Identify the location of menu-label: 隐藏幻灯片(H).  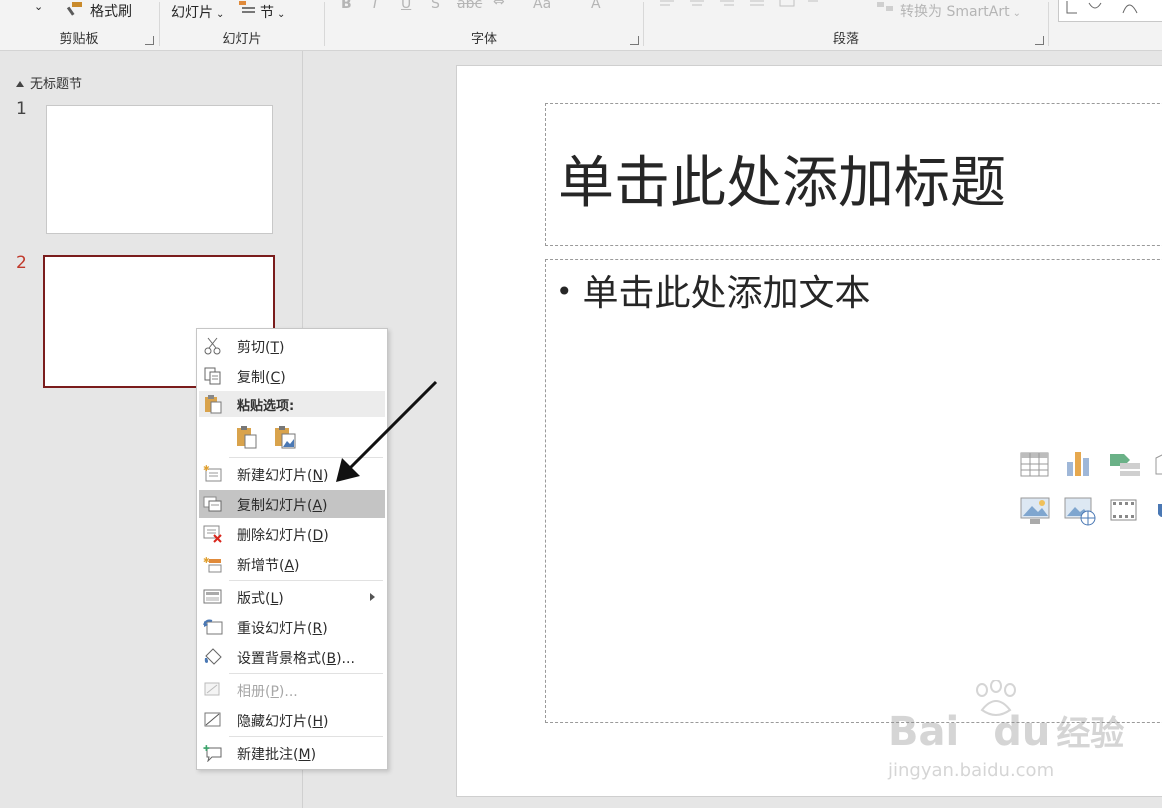
(283, 722).